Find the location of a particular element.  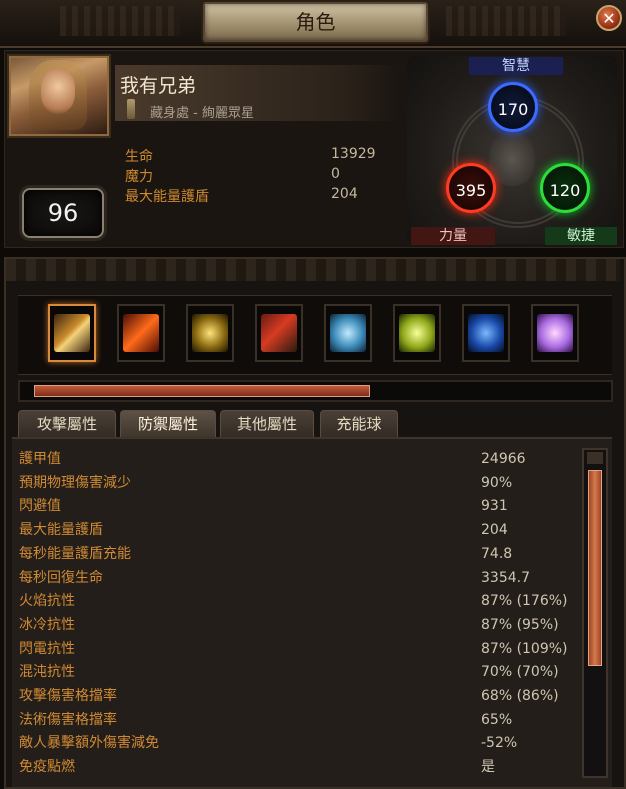

stat-value-mana: 0 is located at coordinates (335, 174).